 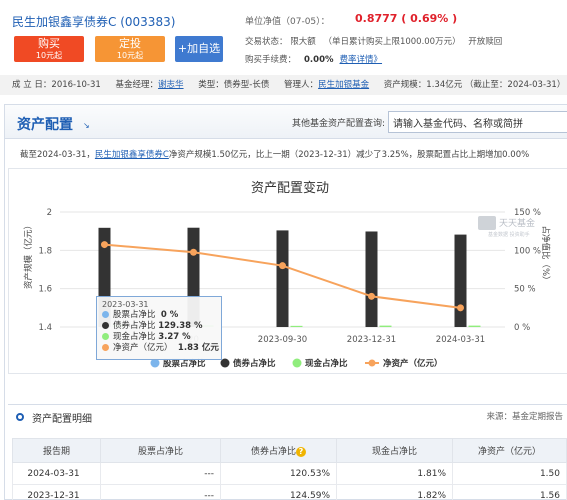 I want to click on nav-value: 0.8777, so click(x=376, y=18).